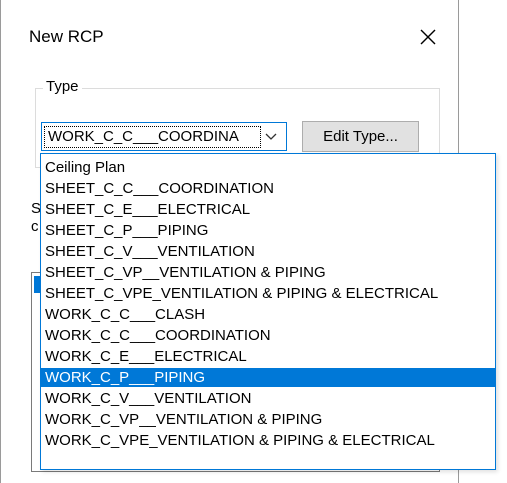 This screenshot has height=483, width=507. I want to click on close-icon, so click(428, 37).